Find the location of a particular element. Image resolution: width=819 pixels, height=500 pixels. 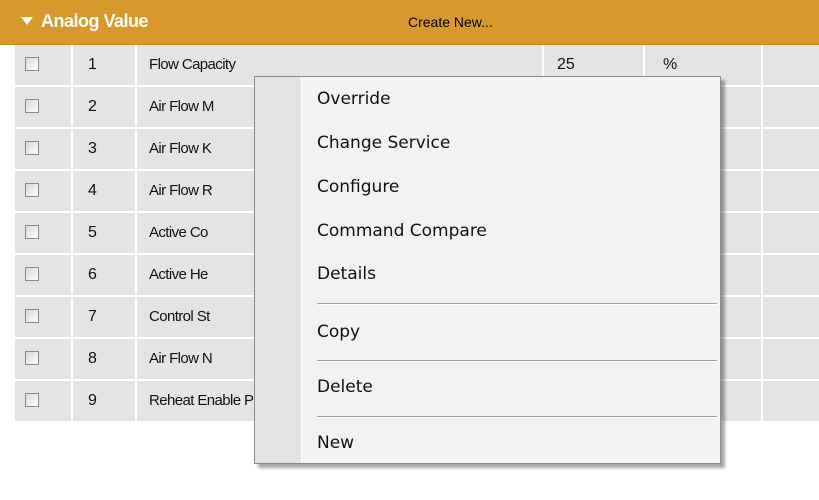

row-number: 5 is located at coordinates (92, 232).